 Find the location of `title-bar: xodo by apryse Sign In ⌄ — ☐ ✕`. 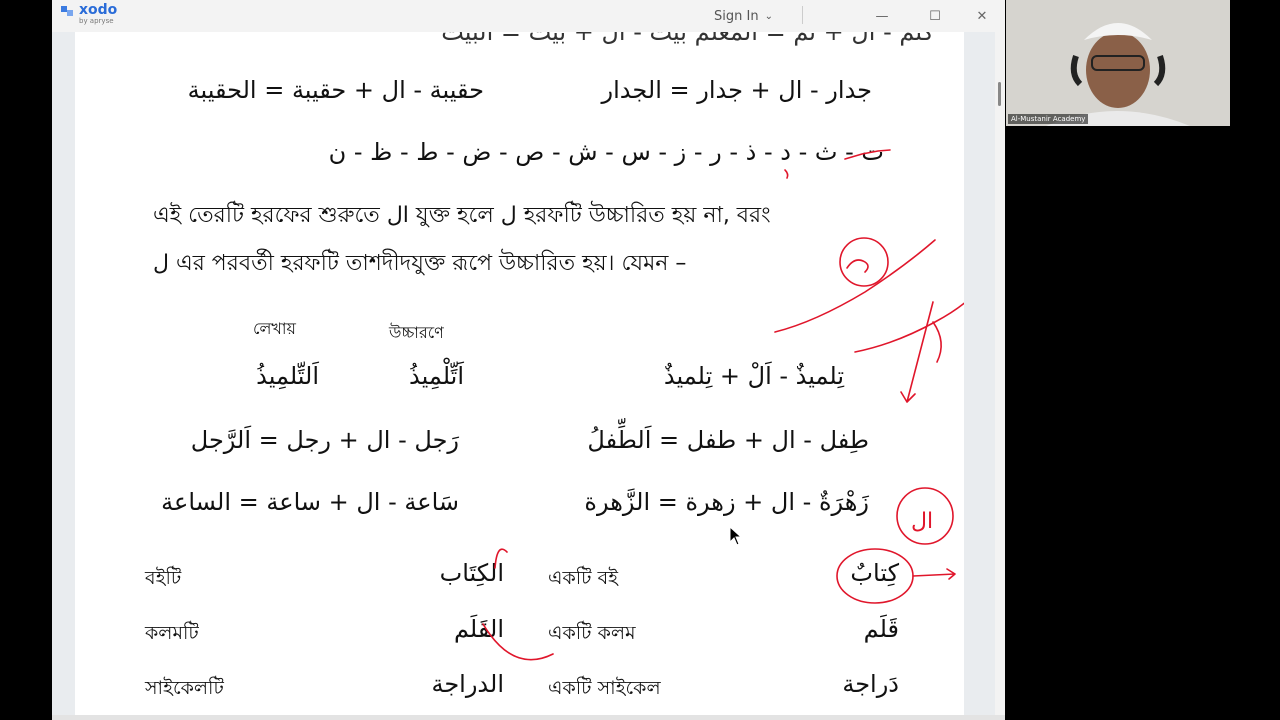

title-bar: xodo by apryse Sign In ⌄ — ☐ ✕ is located at coordinates (528, 16).